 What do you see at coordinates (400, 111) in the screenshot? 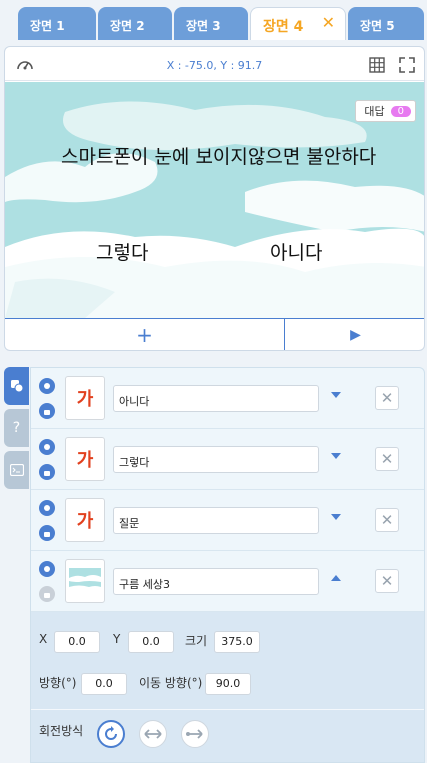
I see `answer-count: 0` at bounding box center [400, 111].